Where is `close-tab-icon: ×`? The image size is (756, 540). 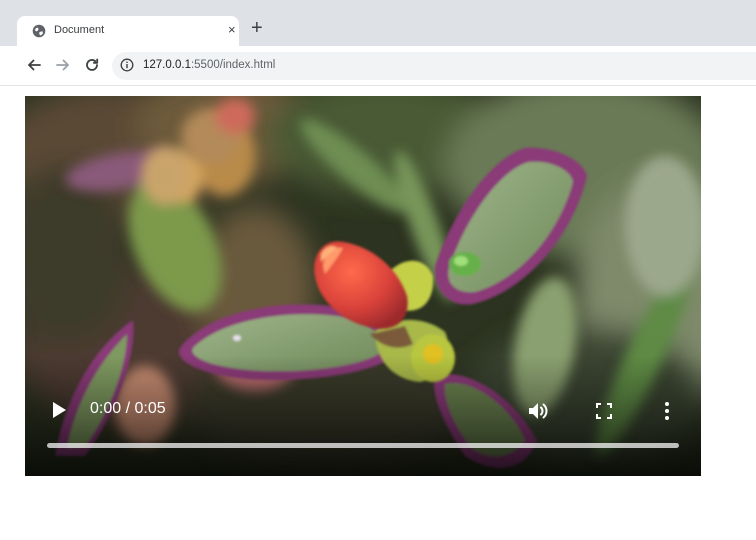
close-tab-icon: × is located at coordinates (232, 30).